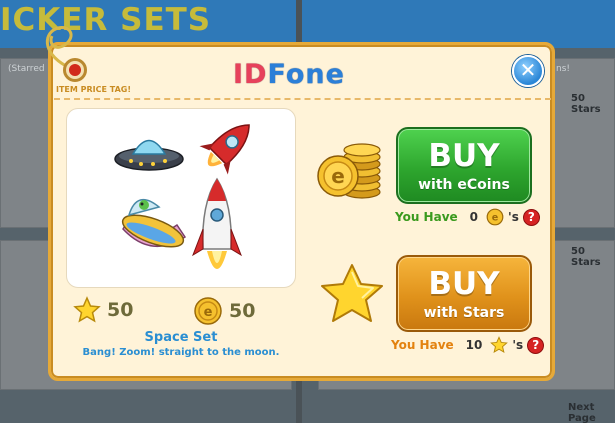 Image resolution: width=615 pixels, height=423 pixels. What do you see at coordinates (536, 345) in the screenshot?
I see `stars-help-icon: ?` at bounding box center [536, 345].